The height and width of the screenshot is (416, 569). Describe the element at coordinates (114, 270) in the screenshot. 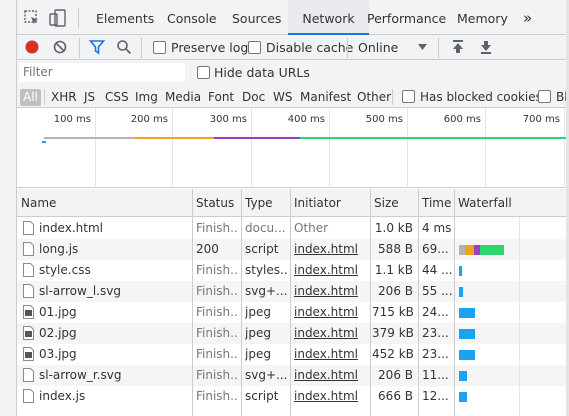

I see `cell-name: style.css` at that location.